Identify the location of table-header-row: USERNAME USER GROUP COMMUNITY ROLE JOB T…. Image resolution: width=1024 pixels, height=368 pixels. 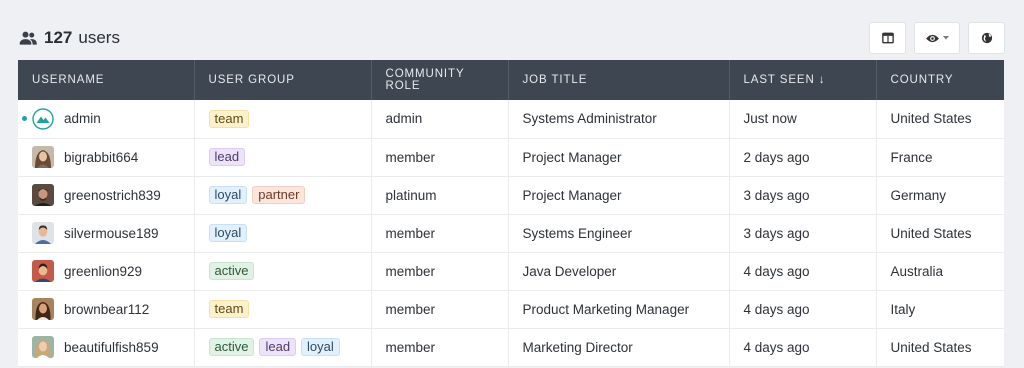
(511, 80).